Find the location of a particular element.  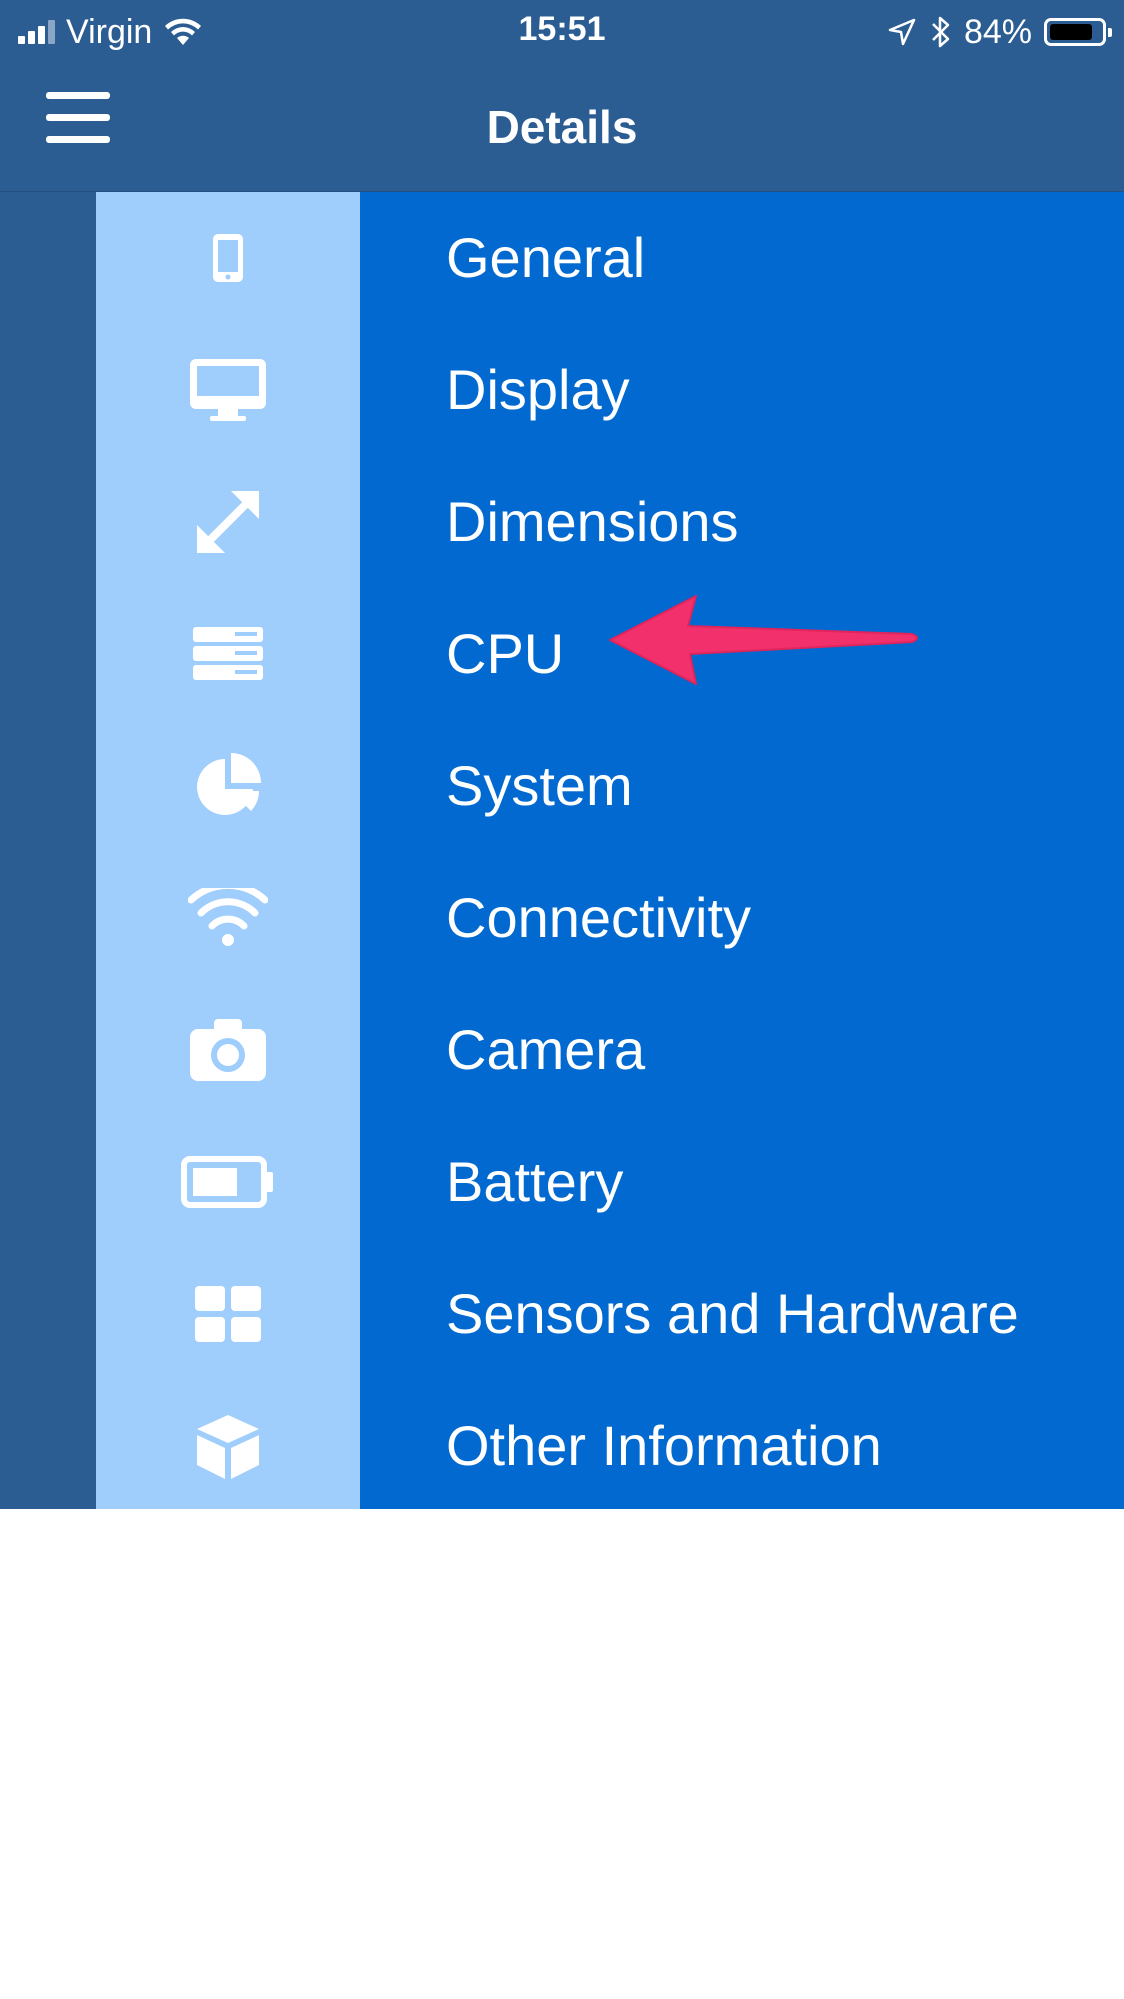

location-arrow-icon is located at coordinates (902, 32).